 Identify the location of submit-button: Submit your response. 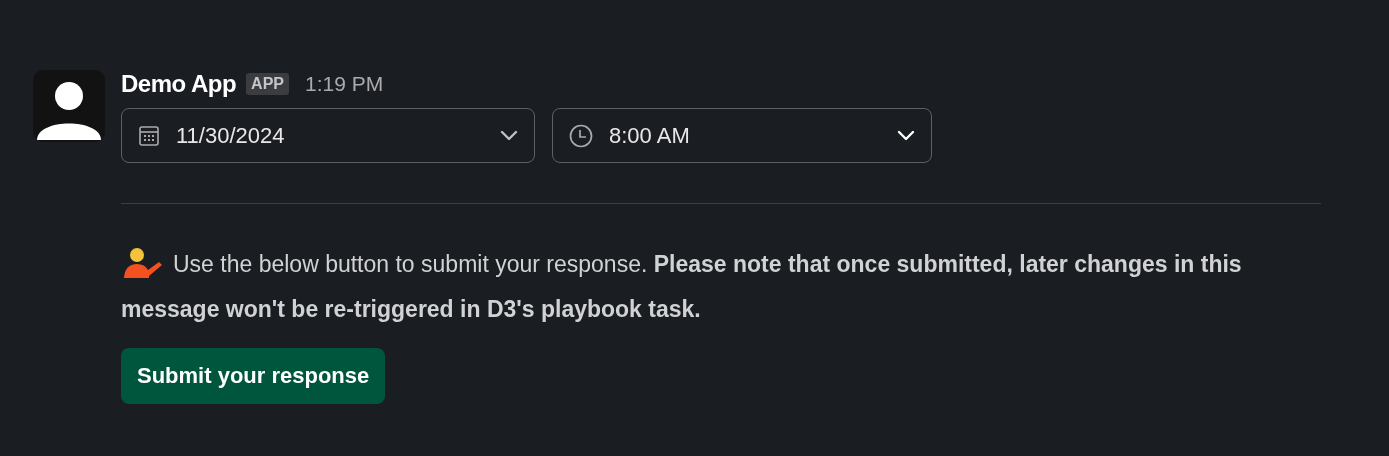
(253, 376).